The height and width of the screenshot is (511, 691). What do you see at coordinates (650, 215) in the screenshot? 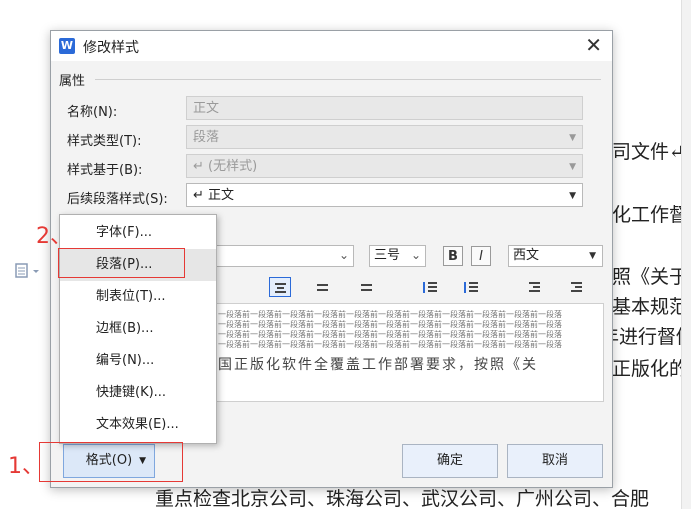
I see `doc-line: 化工作督` at bounding box center [650, 215].